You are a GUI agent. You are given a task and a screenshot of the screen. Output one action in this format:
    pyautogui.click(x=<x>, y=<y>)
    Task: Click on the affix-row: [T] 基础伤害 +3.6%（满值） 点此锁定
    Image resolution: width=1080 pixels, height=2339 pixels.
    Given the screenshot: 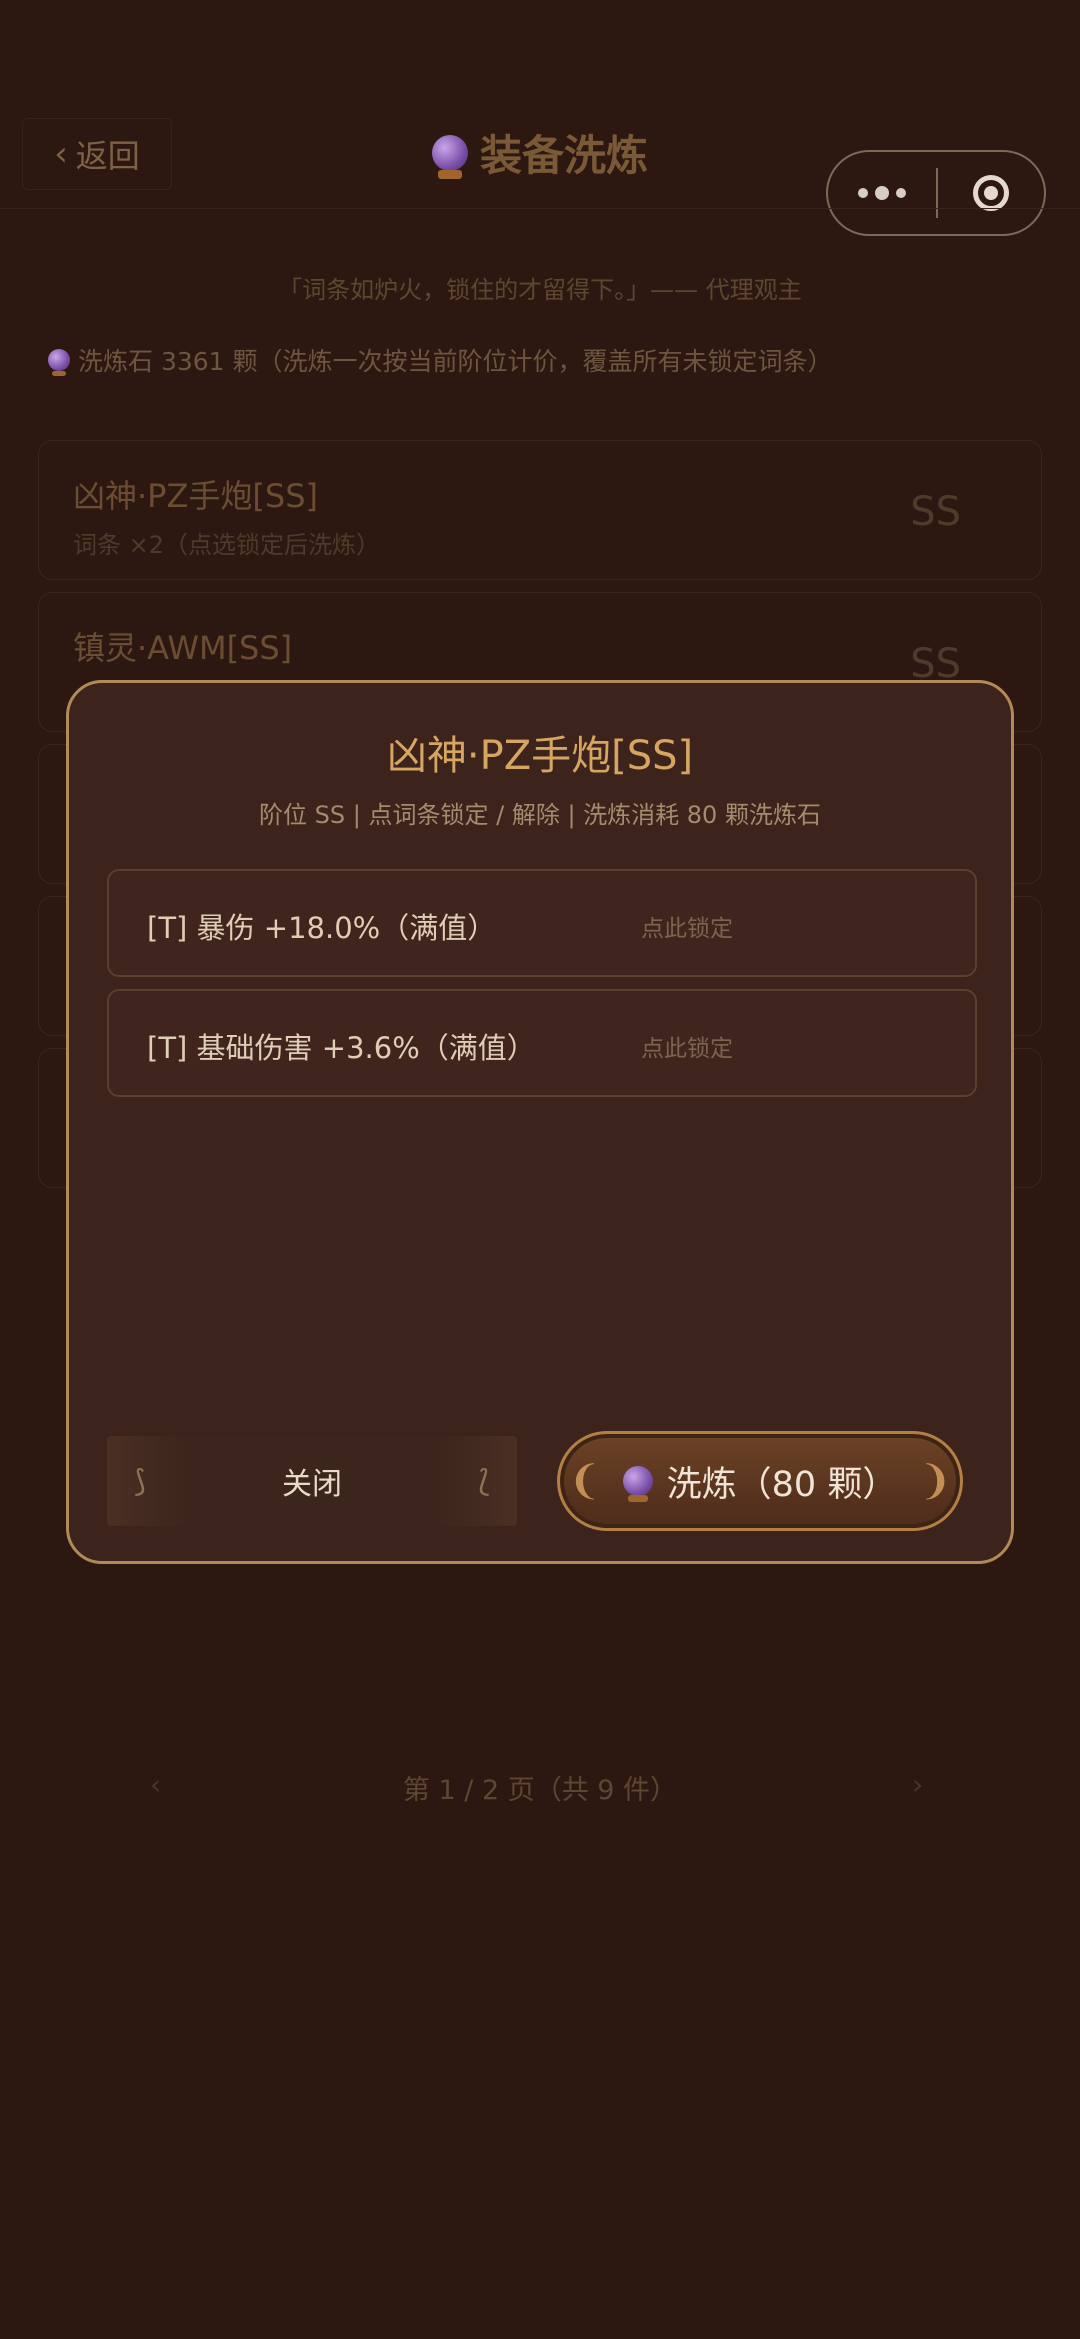 What is the action you would take?
    pyautogui.click(x=542, y=1043)
    